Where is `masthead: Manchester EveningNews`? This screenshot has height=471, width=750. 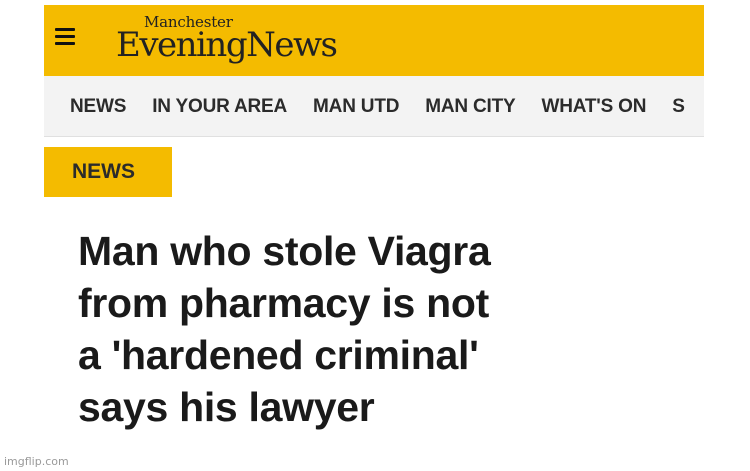
masthead: Manchester EveningNews is located at coordinates (374, 40).